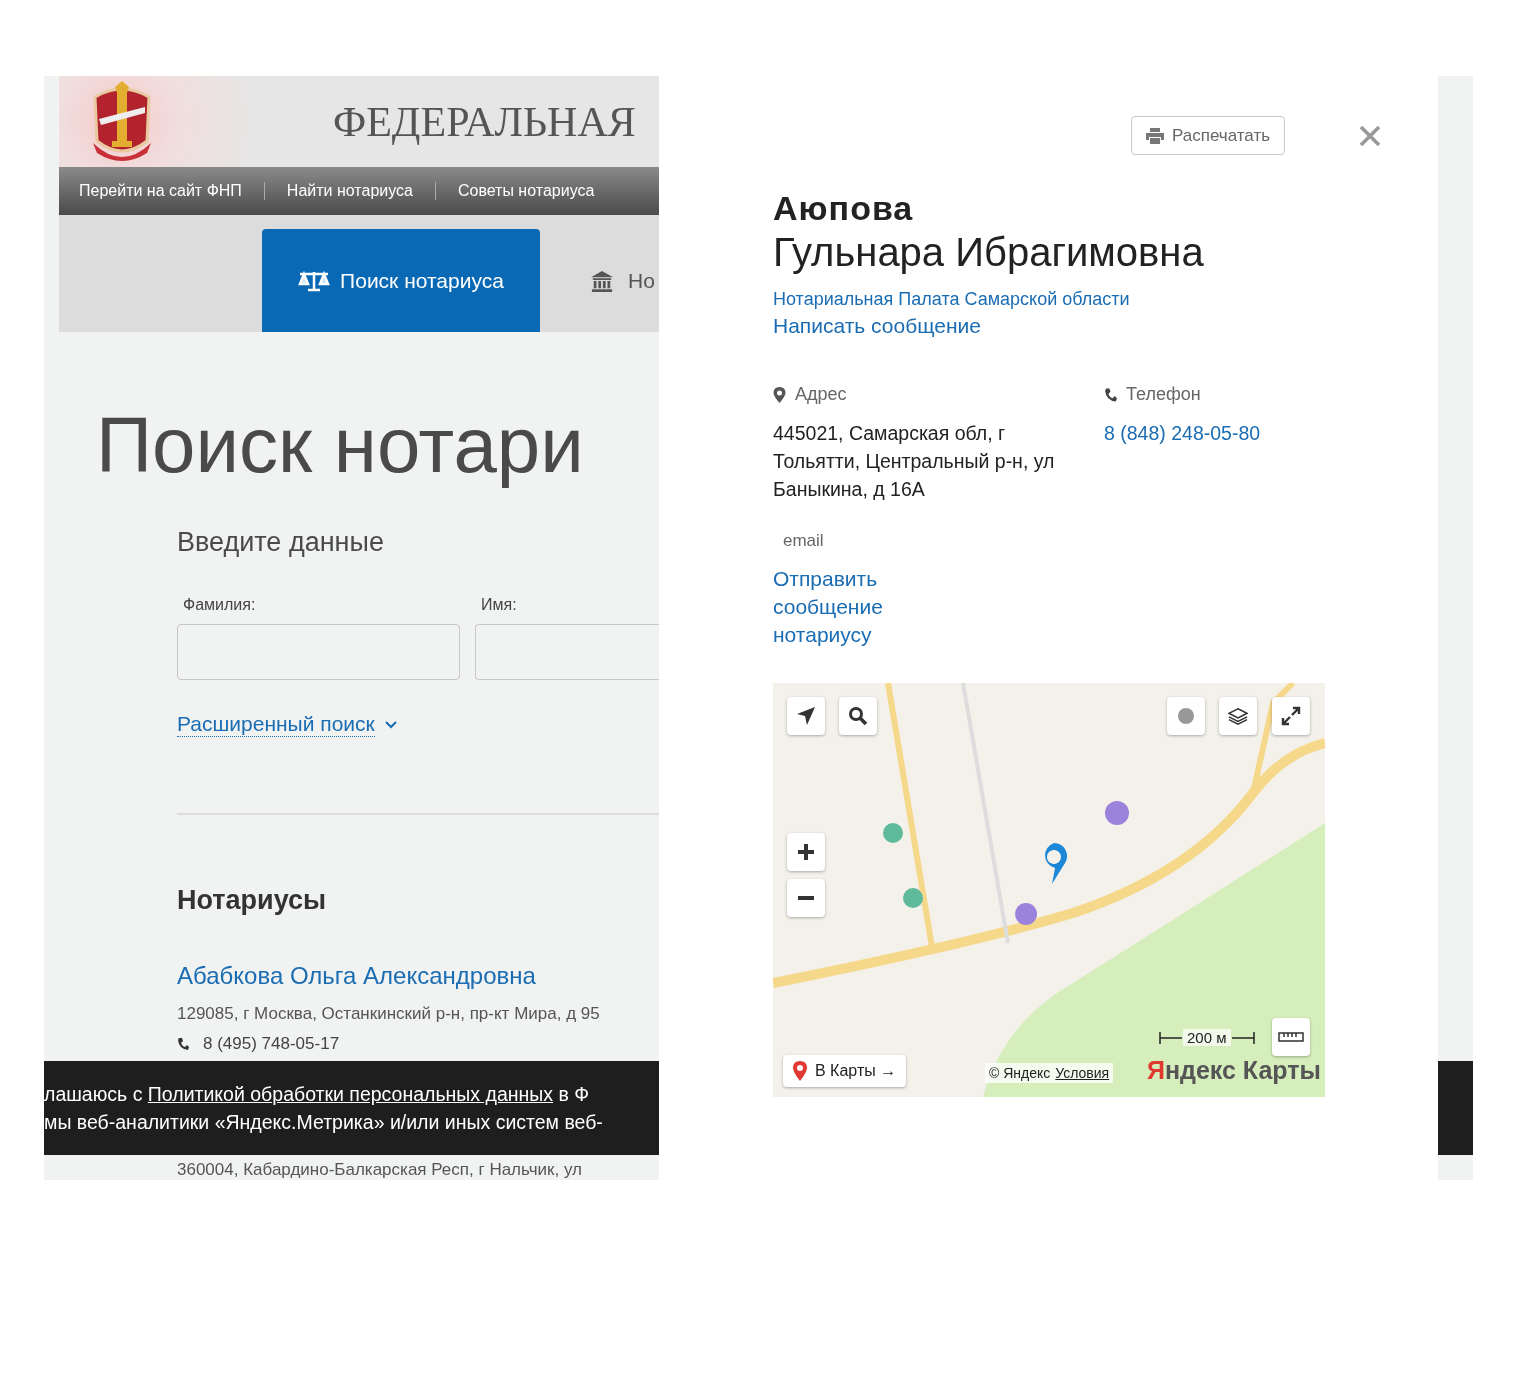  I want to click on map-search-button, so click(858, 716).